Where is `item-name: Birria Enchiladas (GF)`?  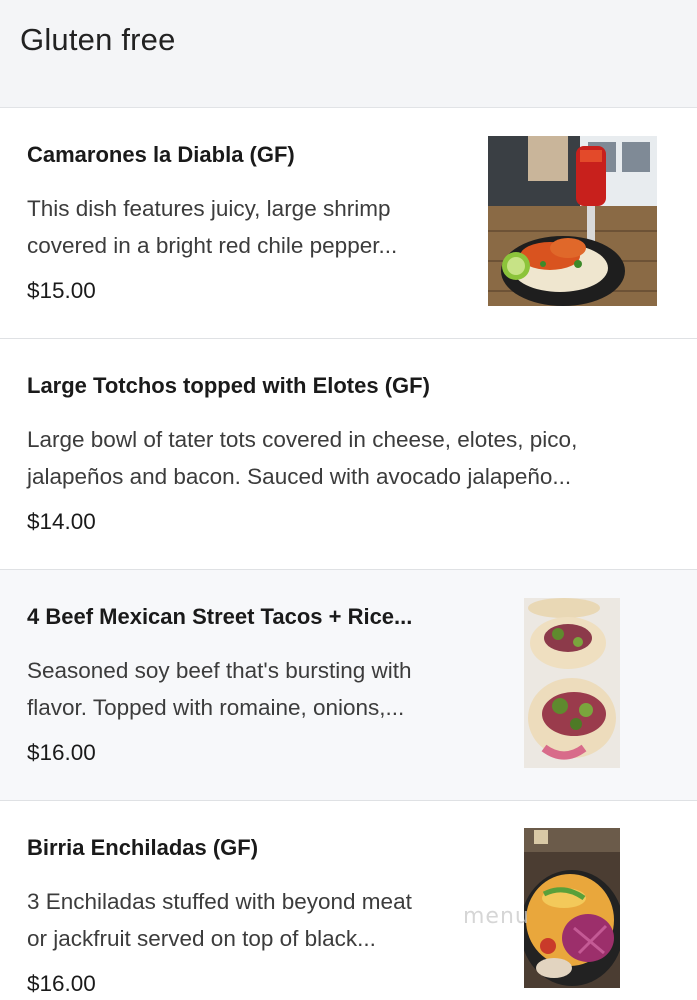 item-name: Birria Enchiladas (GF) is located at coordinates (143, 847).